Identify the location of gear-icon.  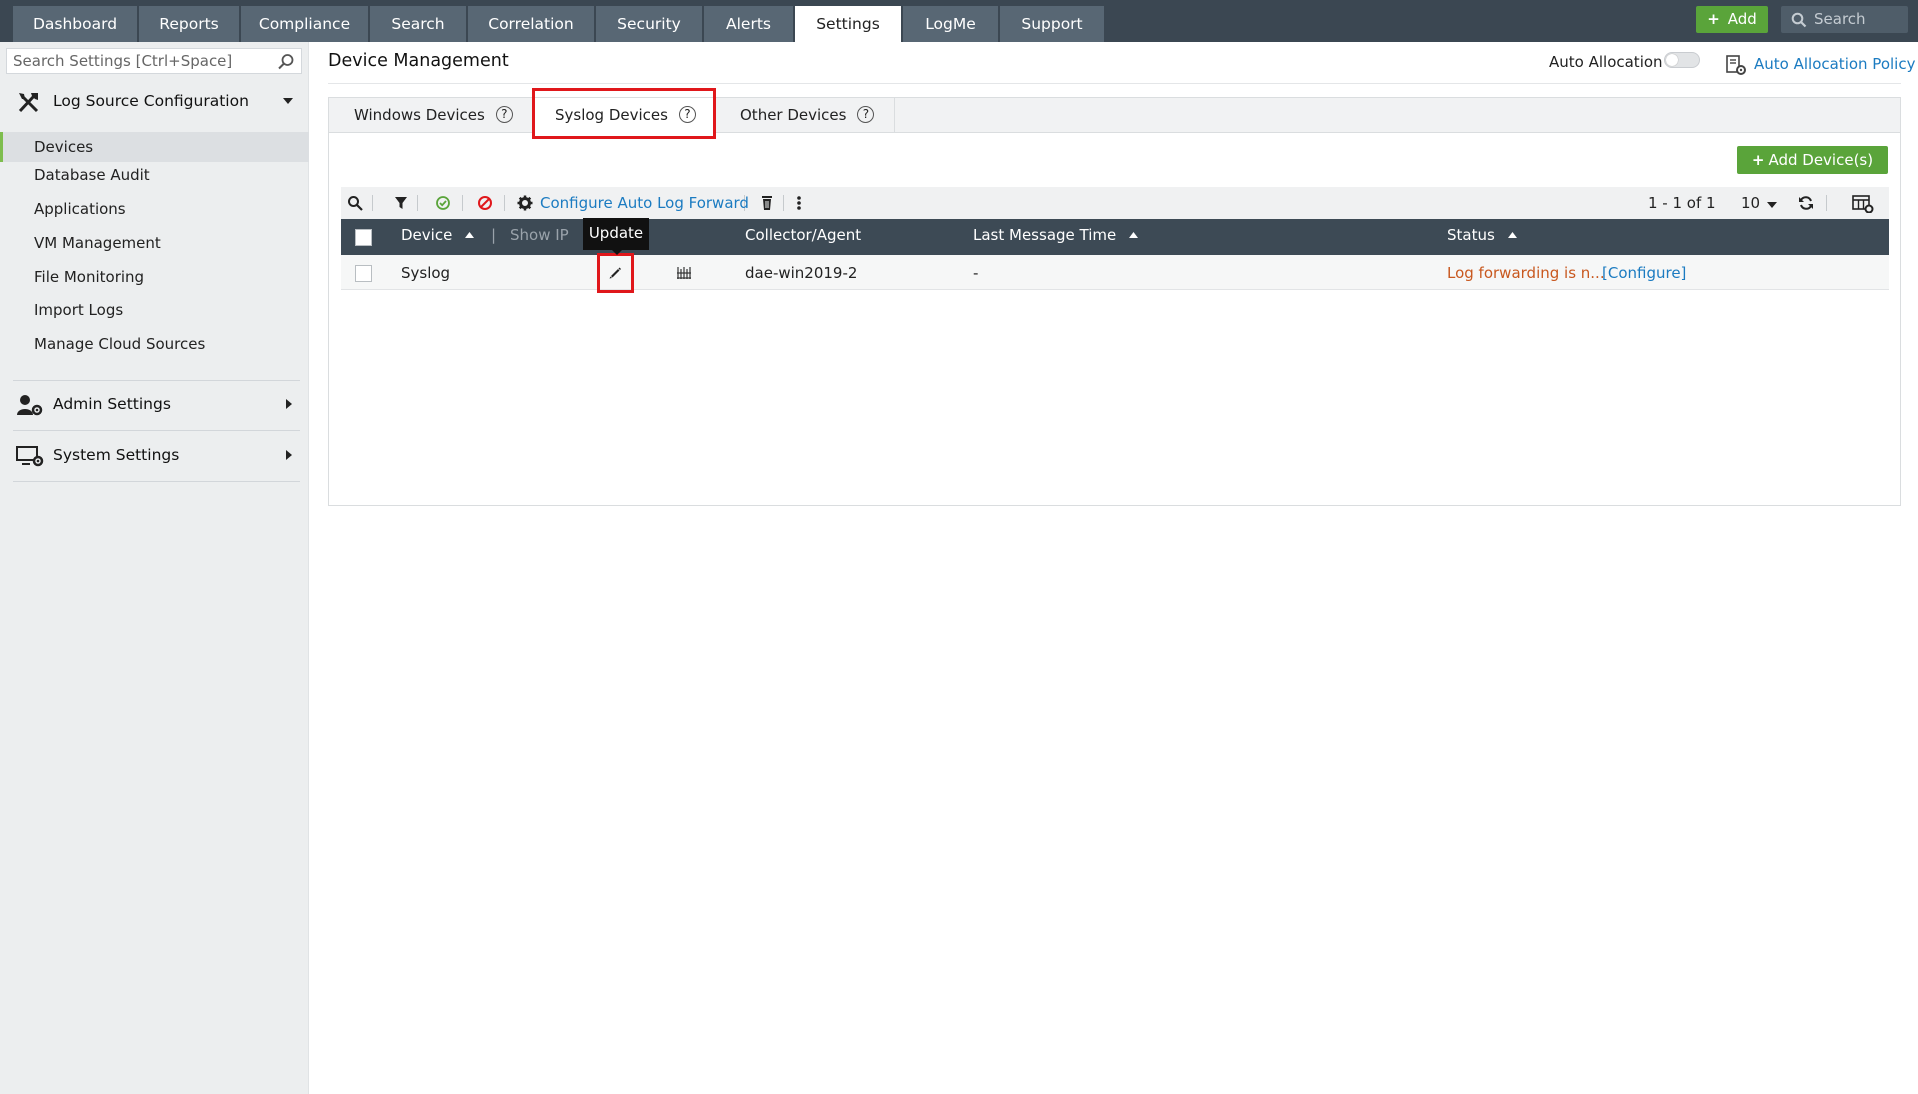
(525, 203).